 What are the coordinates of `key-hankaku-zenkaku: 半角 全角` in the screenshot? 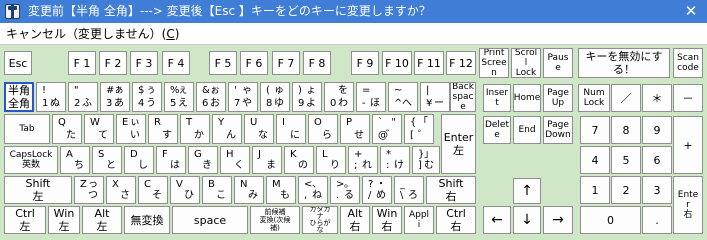 It's located at (19, 97).